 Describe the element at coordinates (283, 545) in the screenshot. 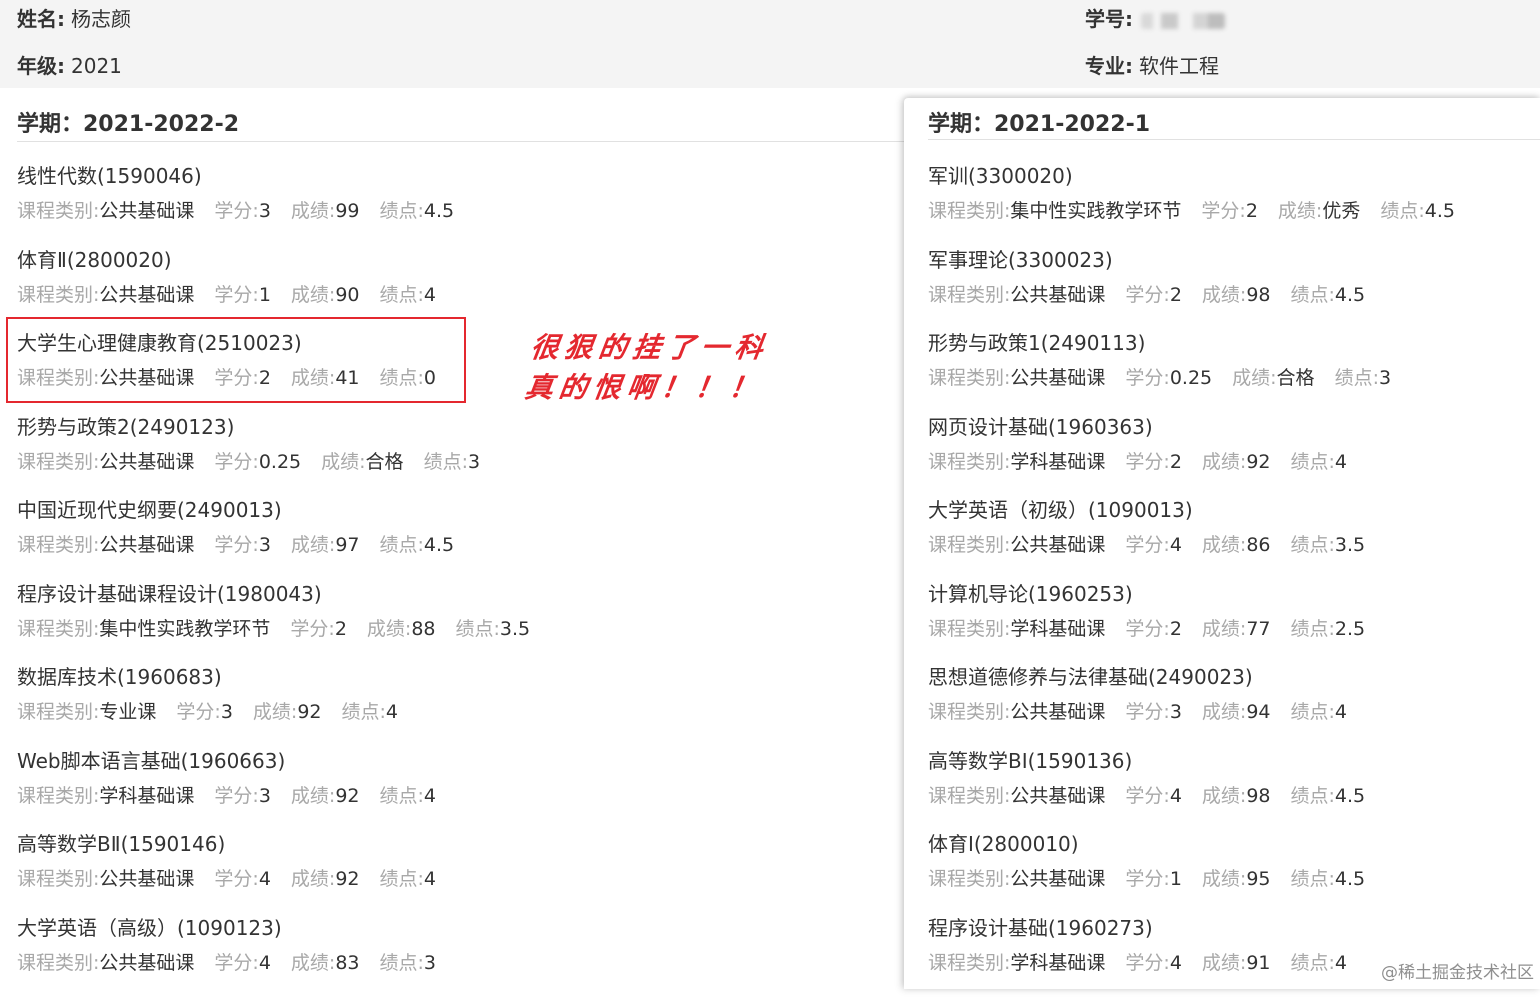

I see `course-details: 课程类别:公共基础课学分:3成绩:97绩点:4.5` at that location.